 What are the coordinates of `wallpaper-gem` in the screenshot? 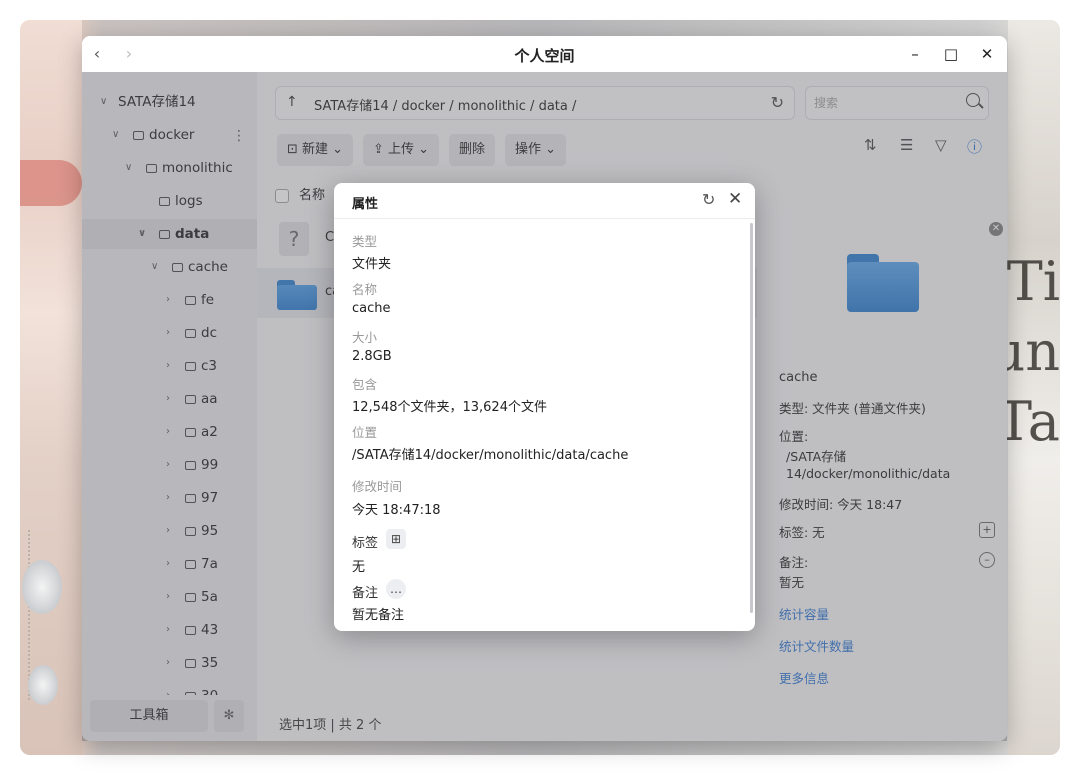 It's located at (42, 587).